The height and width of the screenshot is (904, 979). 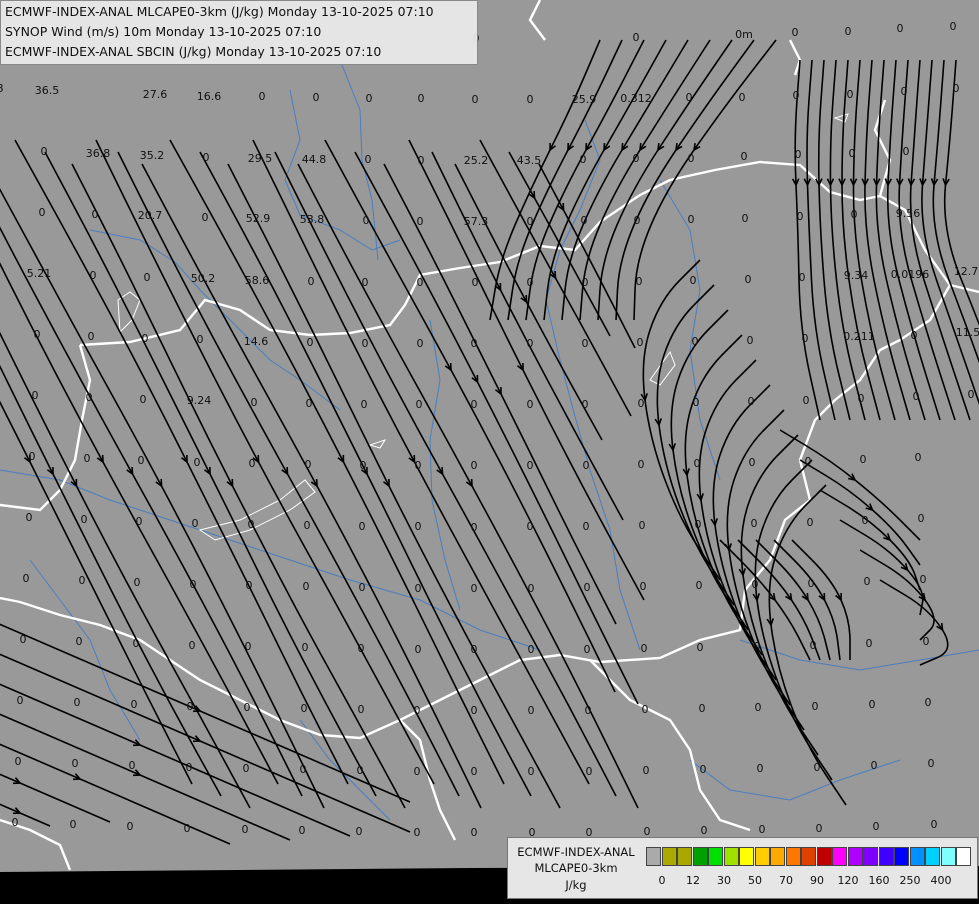 I want to click on station-value: 58.6, so click(x=257, y=280).